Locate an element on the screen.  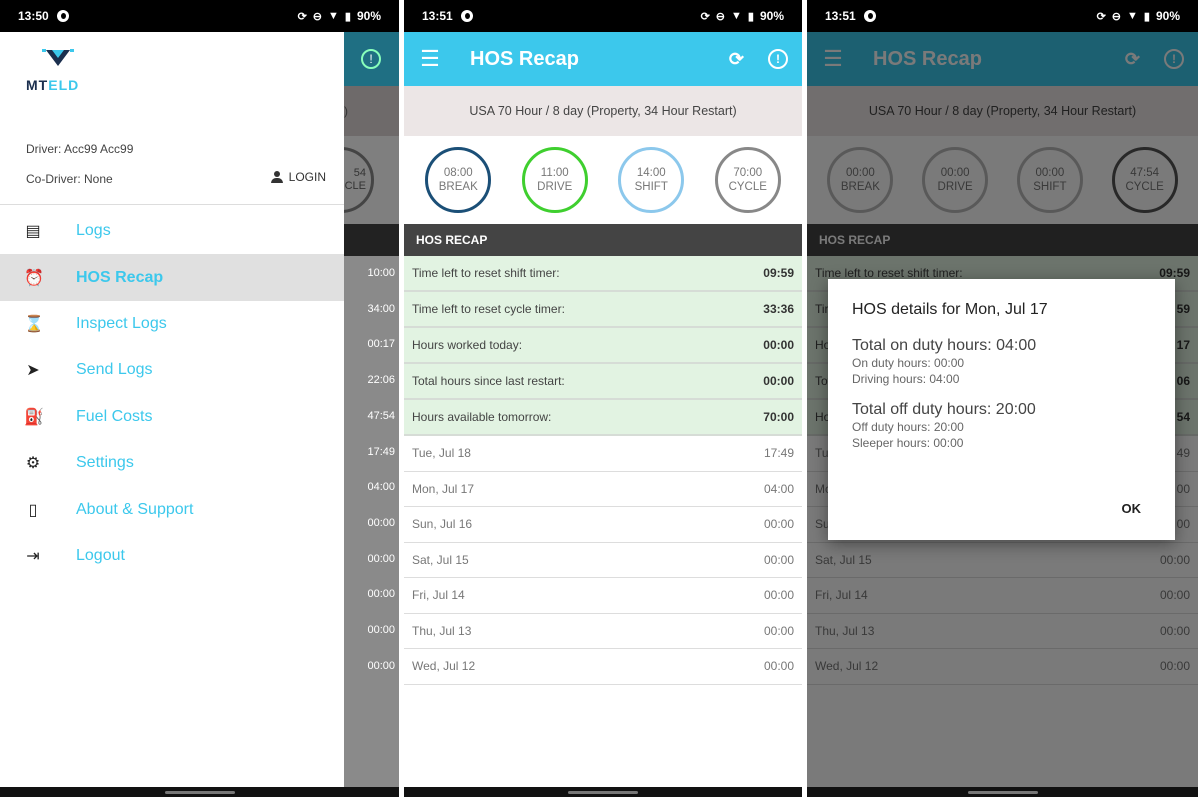
background-value: 47:54 is located at coordinates (381, 415).